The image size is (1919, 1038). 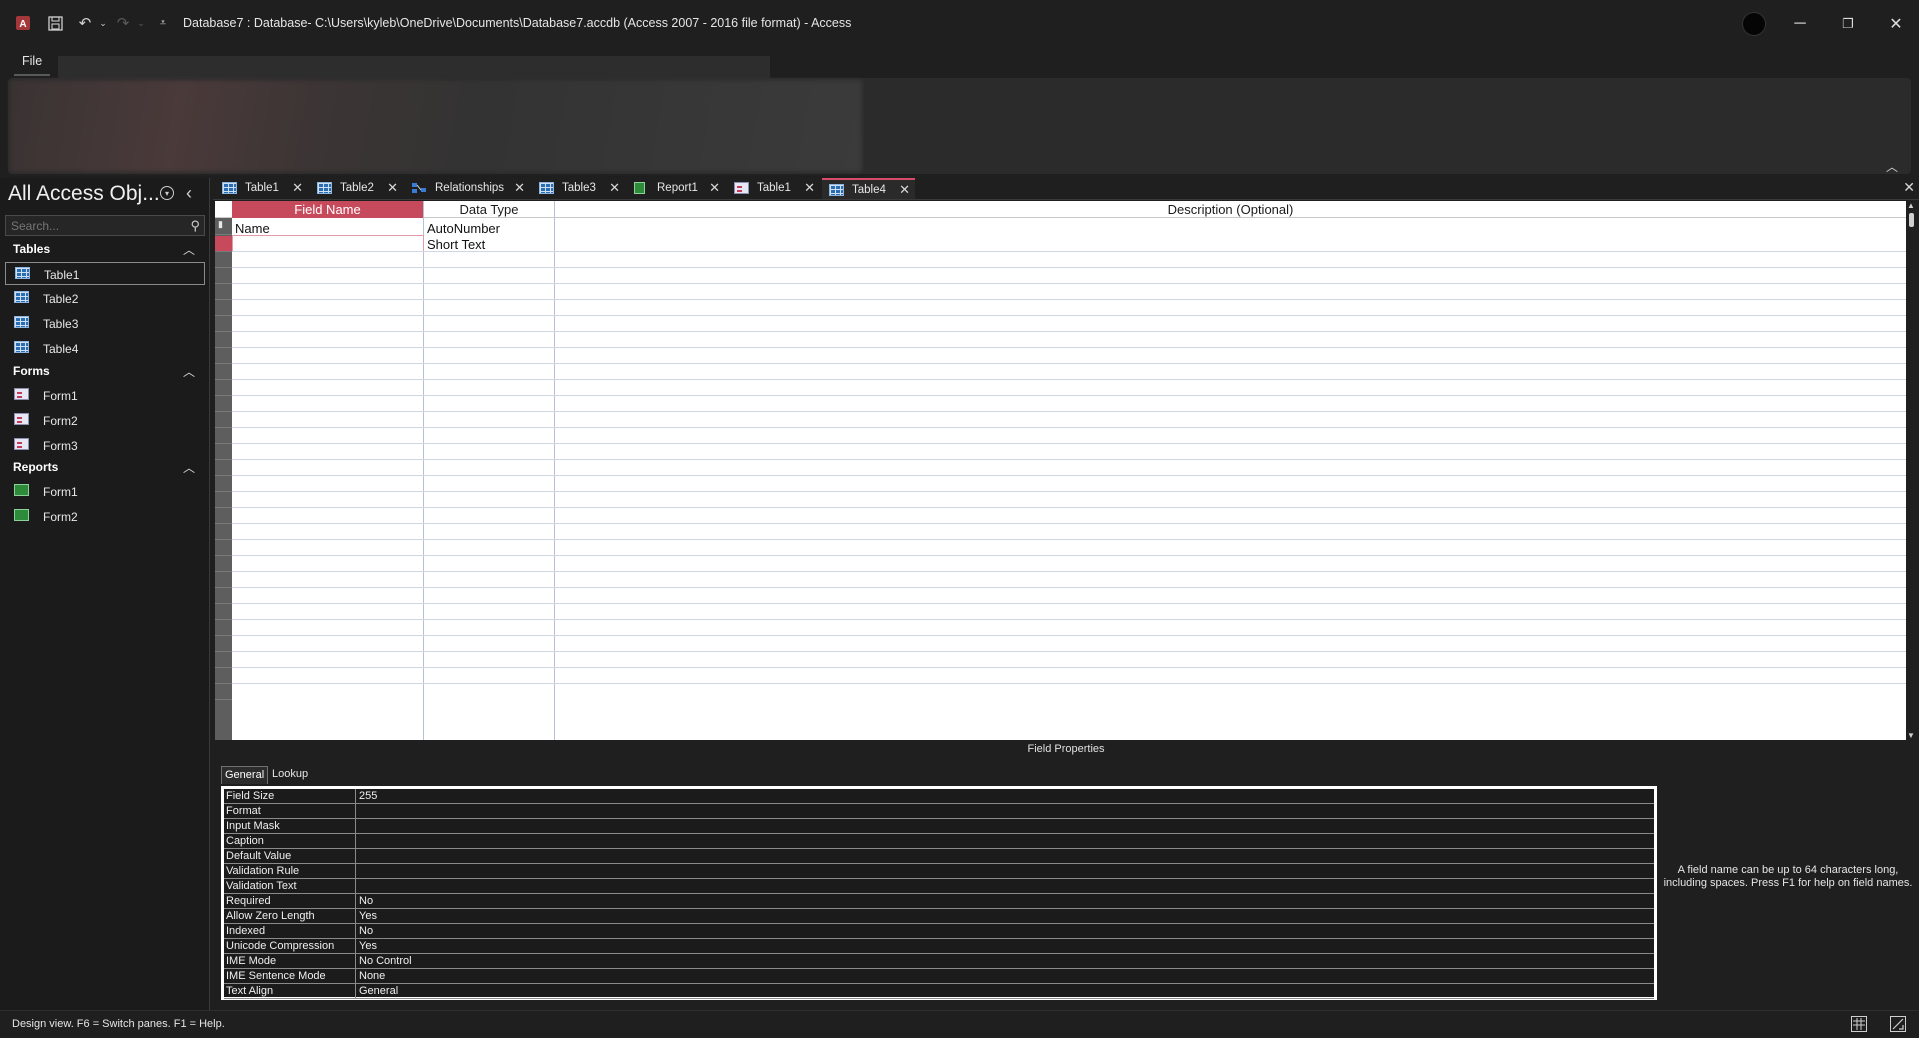 What do you see at coordinates (368, 796) in the screenshot?
I see `property-value: 255` at bounding box center [368, 796].